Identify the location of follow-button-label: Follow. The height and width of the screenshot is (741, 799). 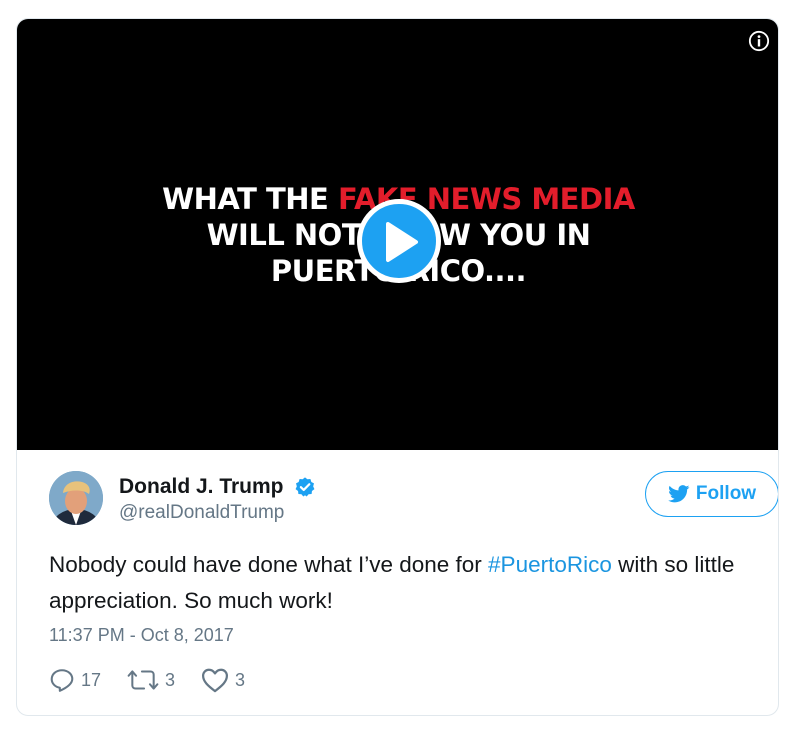
(726, 493).